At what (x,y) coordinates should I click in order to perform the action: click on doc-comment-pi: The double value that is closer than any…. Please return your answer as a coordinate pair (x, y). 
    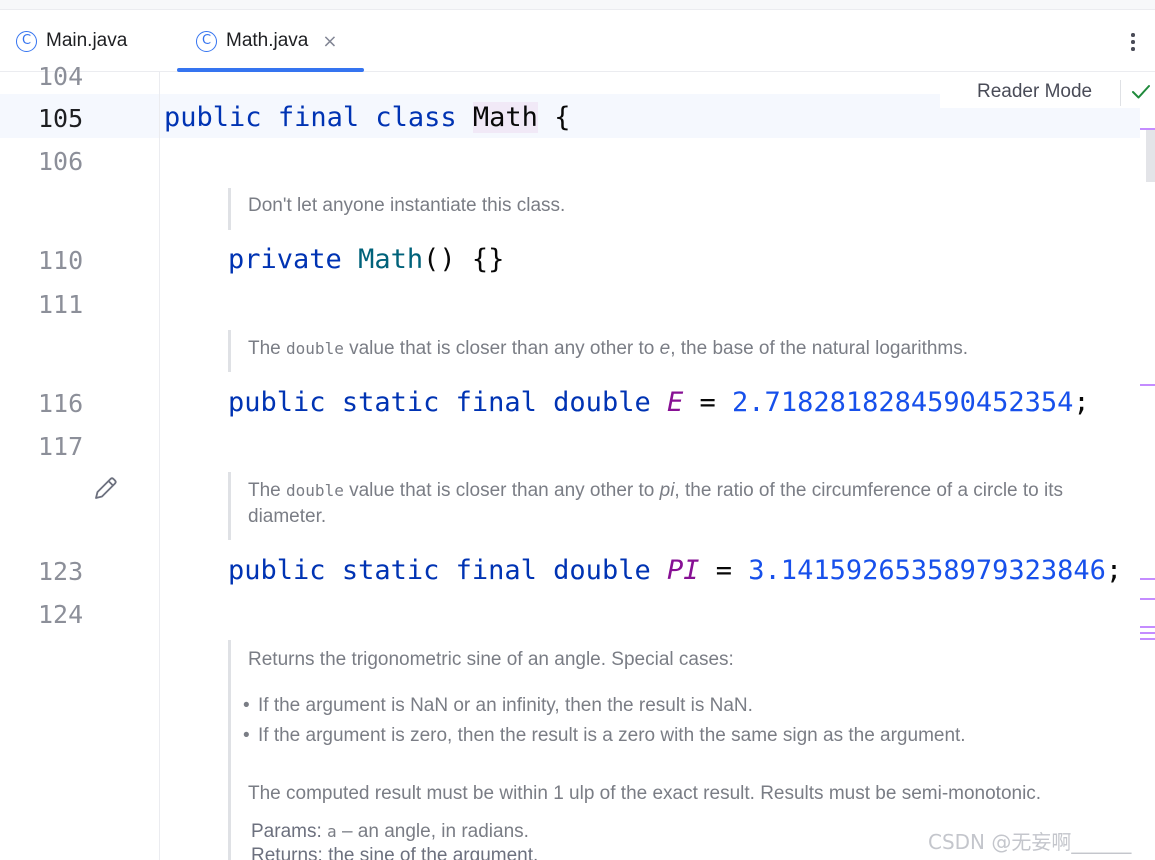
    Looking at the image, I should click on (684, 506).